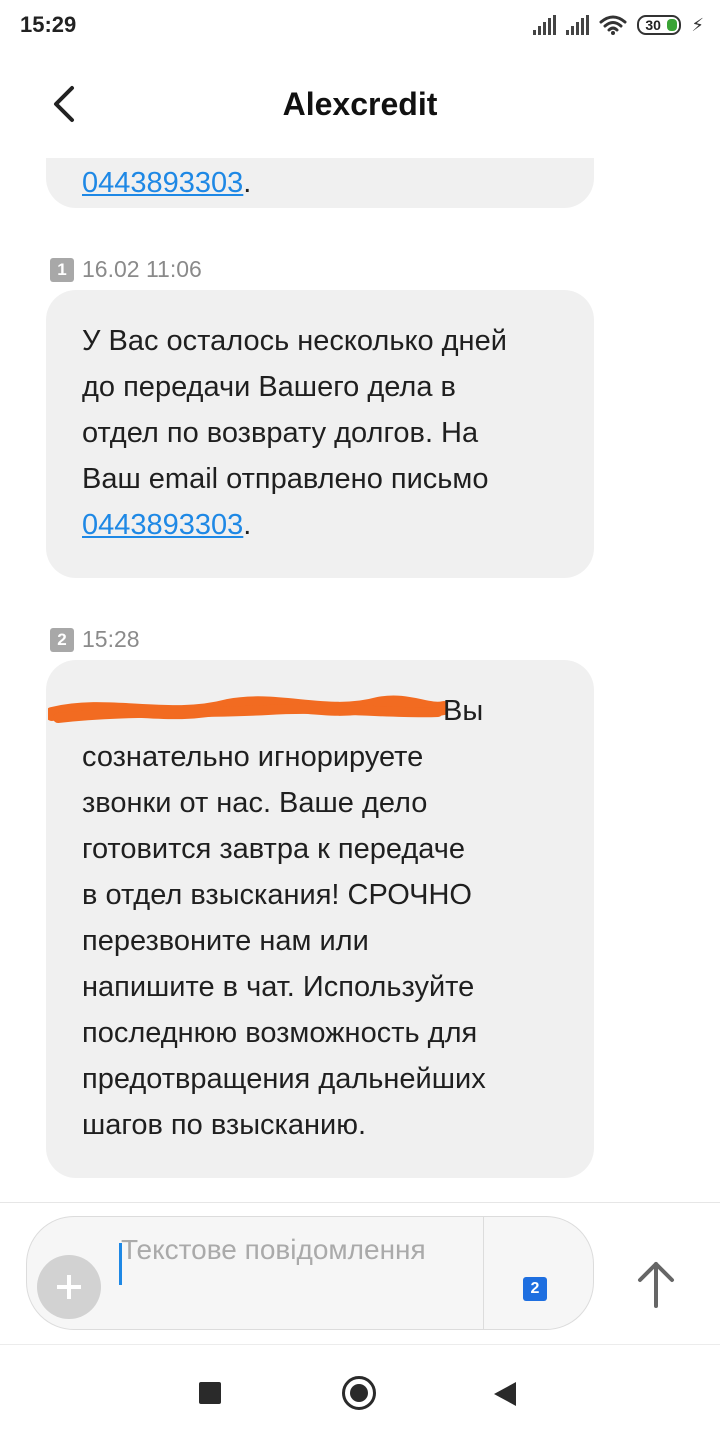 The width and height of the screenshot is (720, 1440). Describe the element at coordinates (613, 25) in the screenshot. I see `wifi-icon` at that location.